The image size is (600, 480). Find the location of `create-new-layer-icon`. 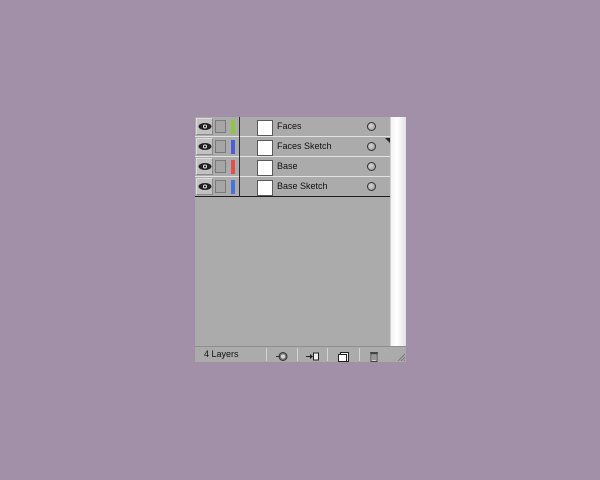

create-new-layer-icon is located at coordinates (343, 357).